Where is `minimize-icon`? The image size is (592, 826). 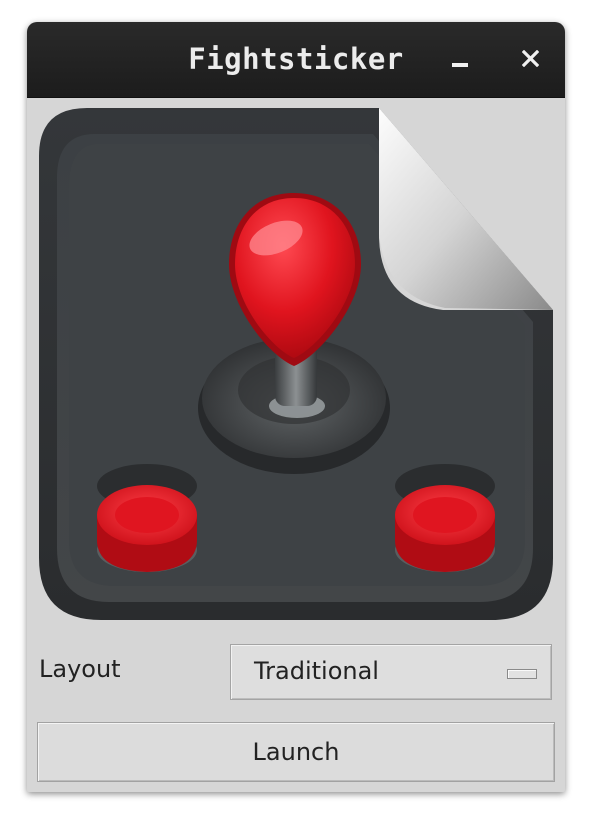
minimize-icon is located at coordinates (460, 65).